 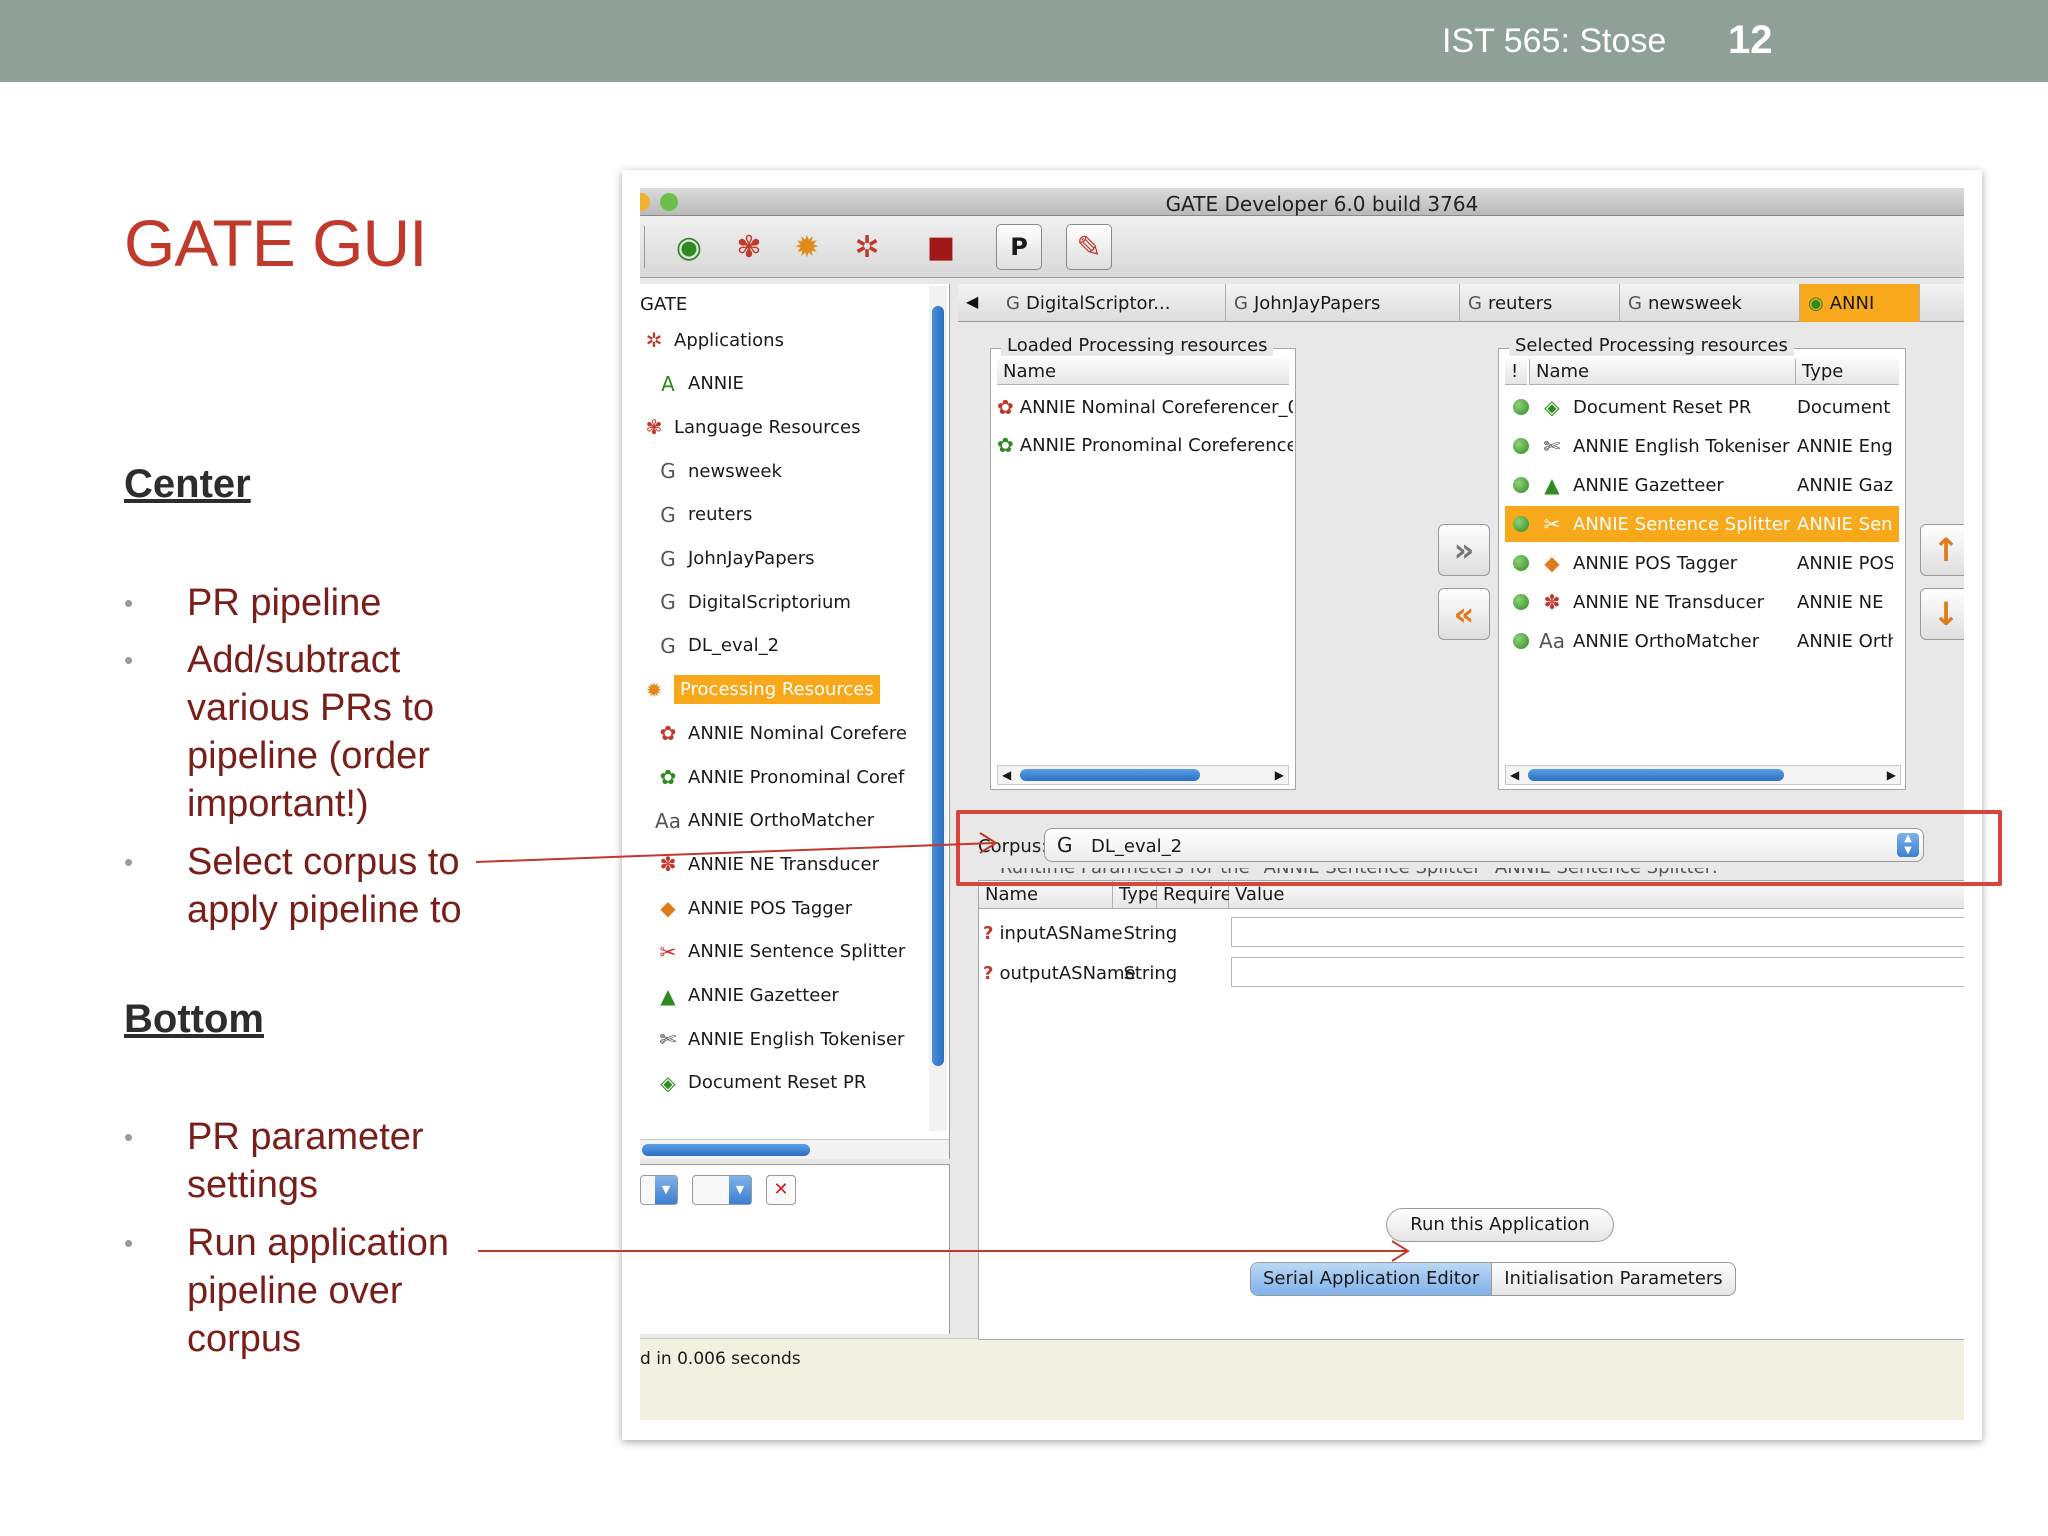 What do you see at coordinates (1019, 247) in the screenshot?
I see `plugin-manager-icon: P` at bounding box center [1019, 247].